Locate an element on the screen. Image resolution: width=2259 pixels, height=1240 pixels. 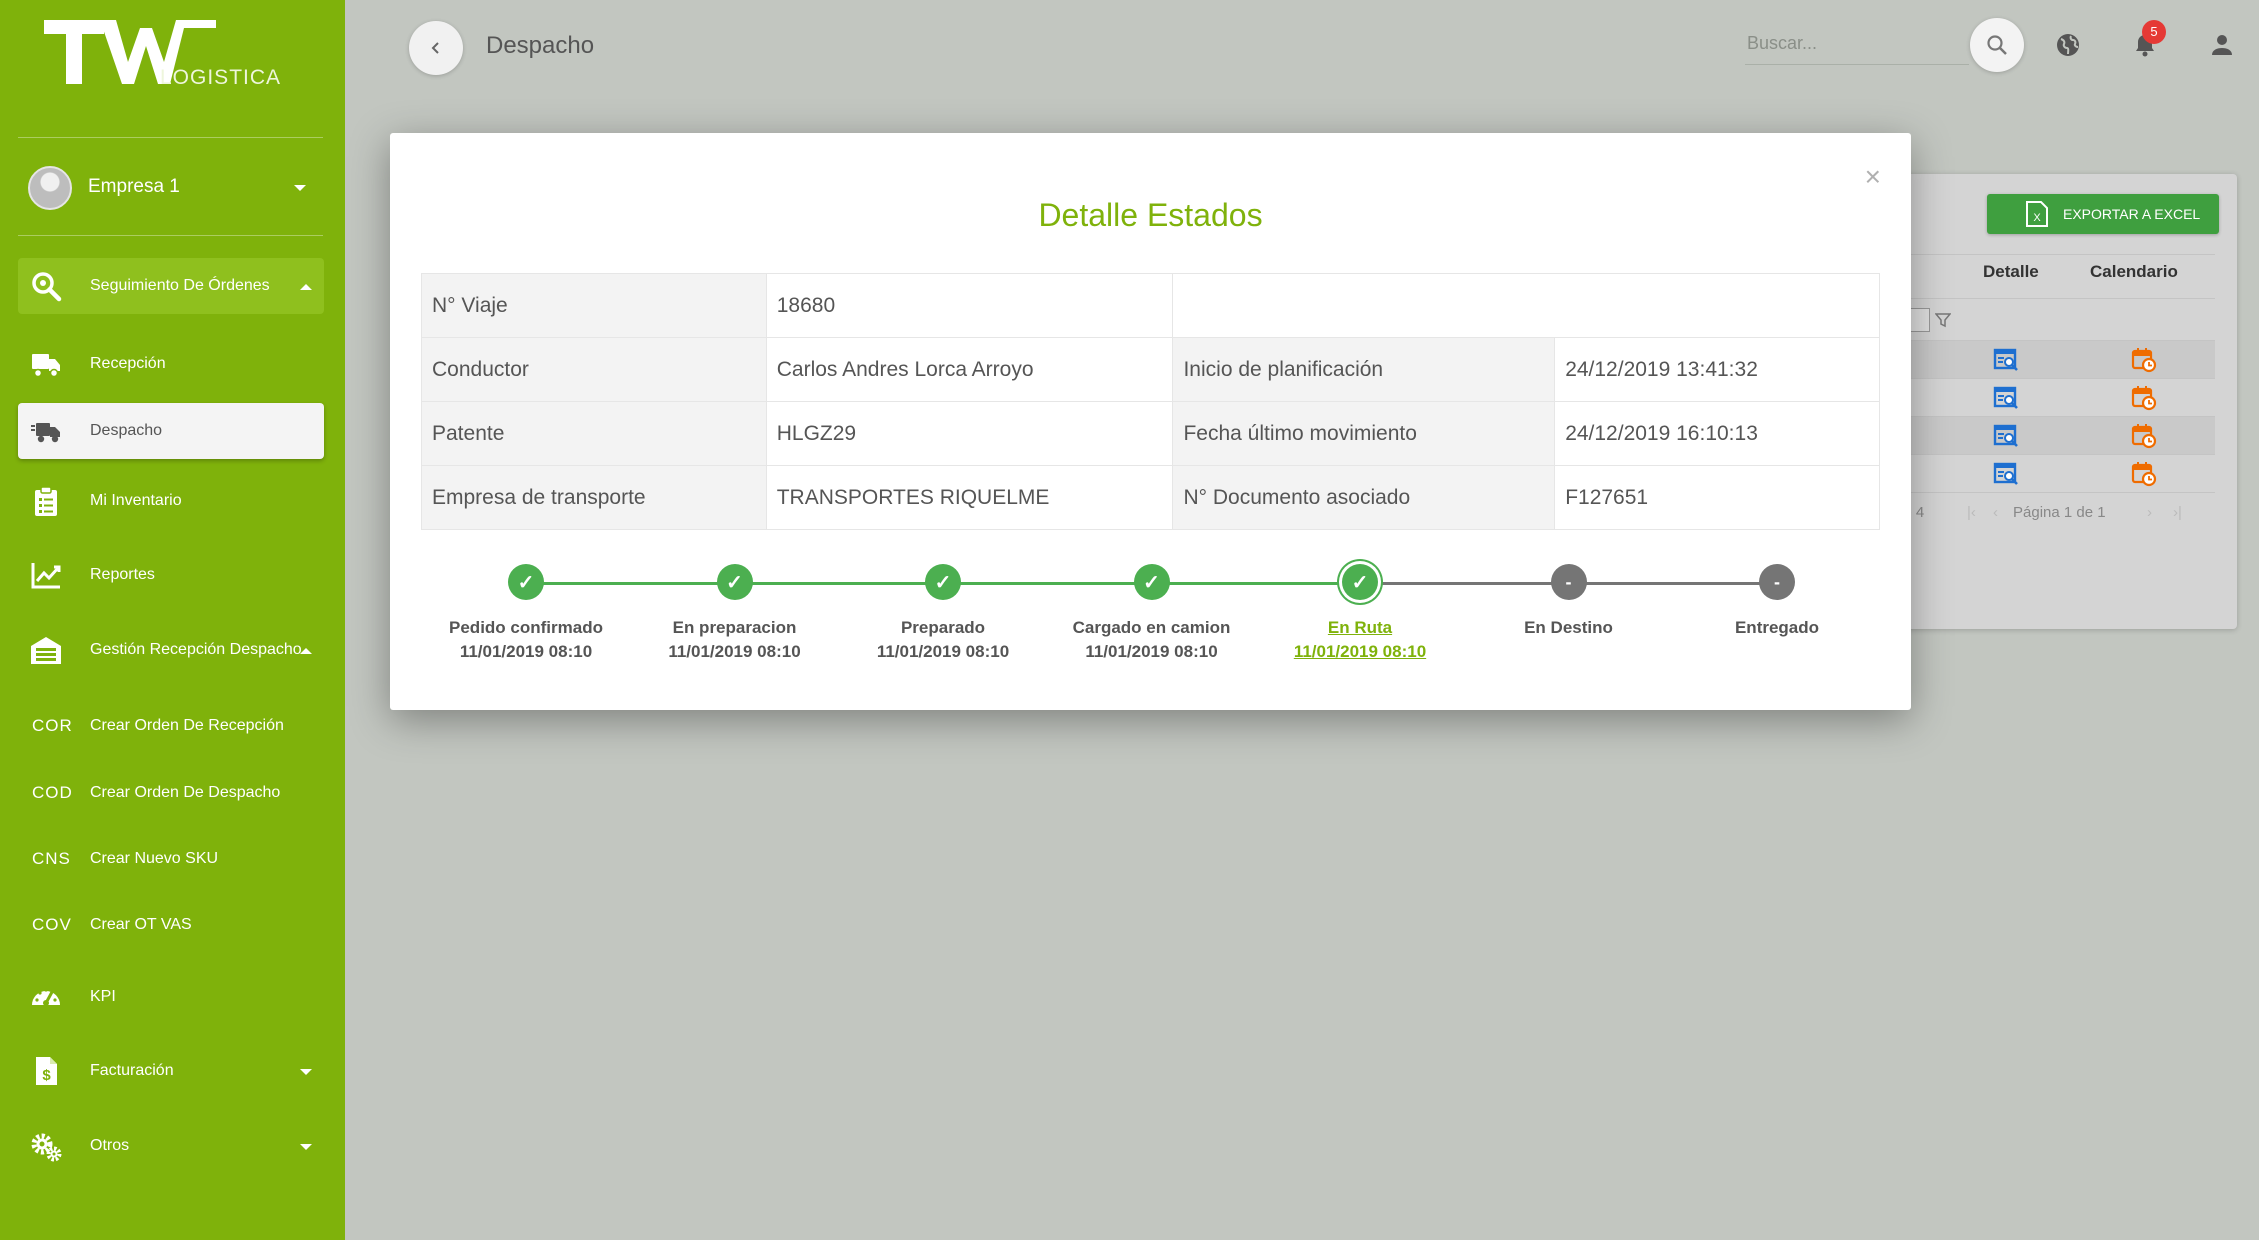
page-title: Despacho is located at coordinates (540, 45).